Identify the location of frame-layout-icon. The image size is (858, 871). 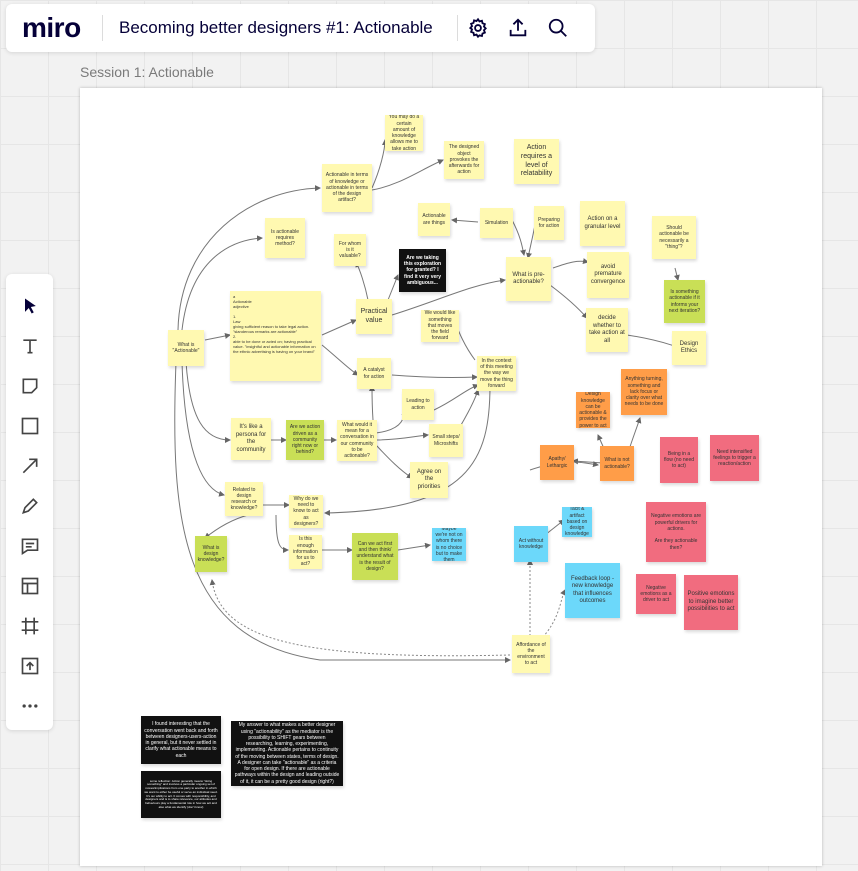
(30, 586).